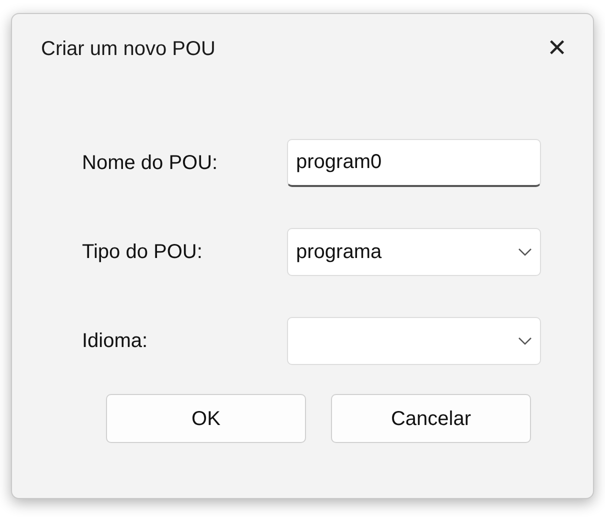  Describe the element at coordinates (128, 49) in the screenshot. I see `window-title: Criar um novo POU` at that location.